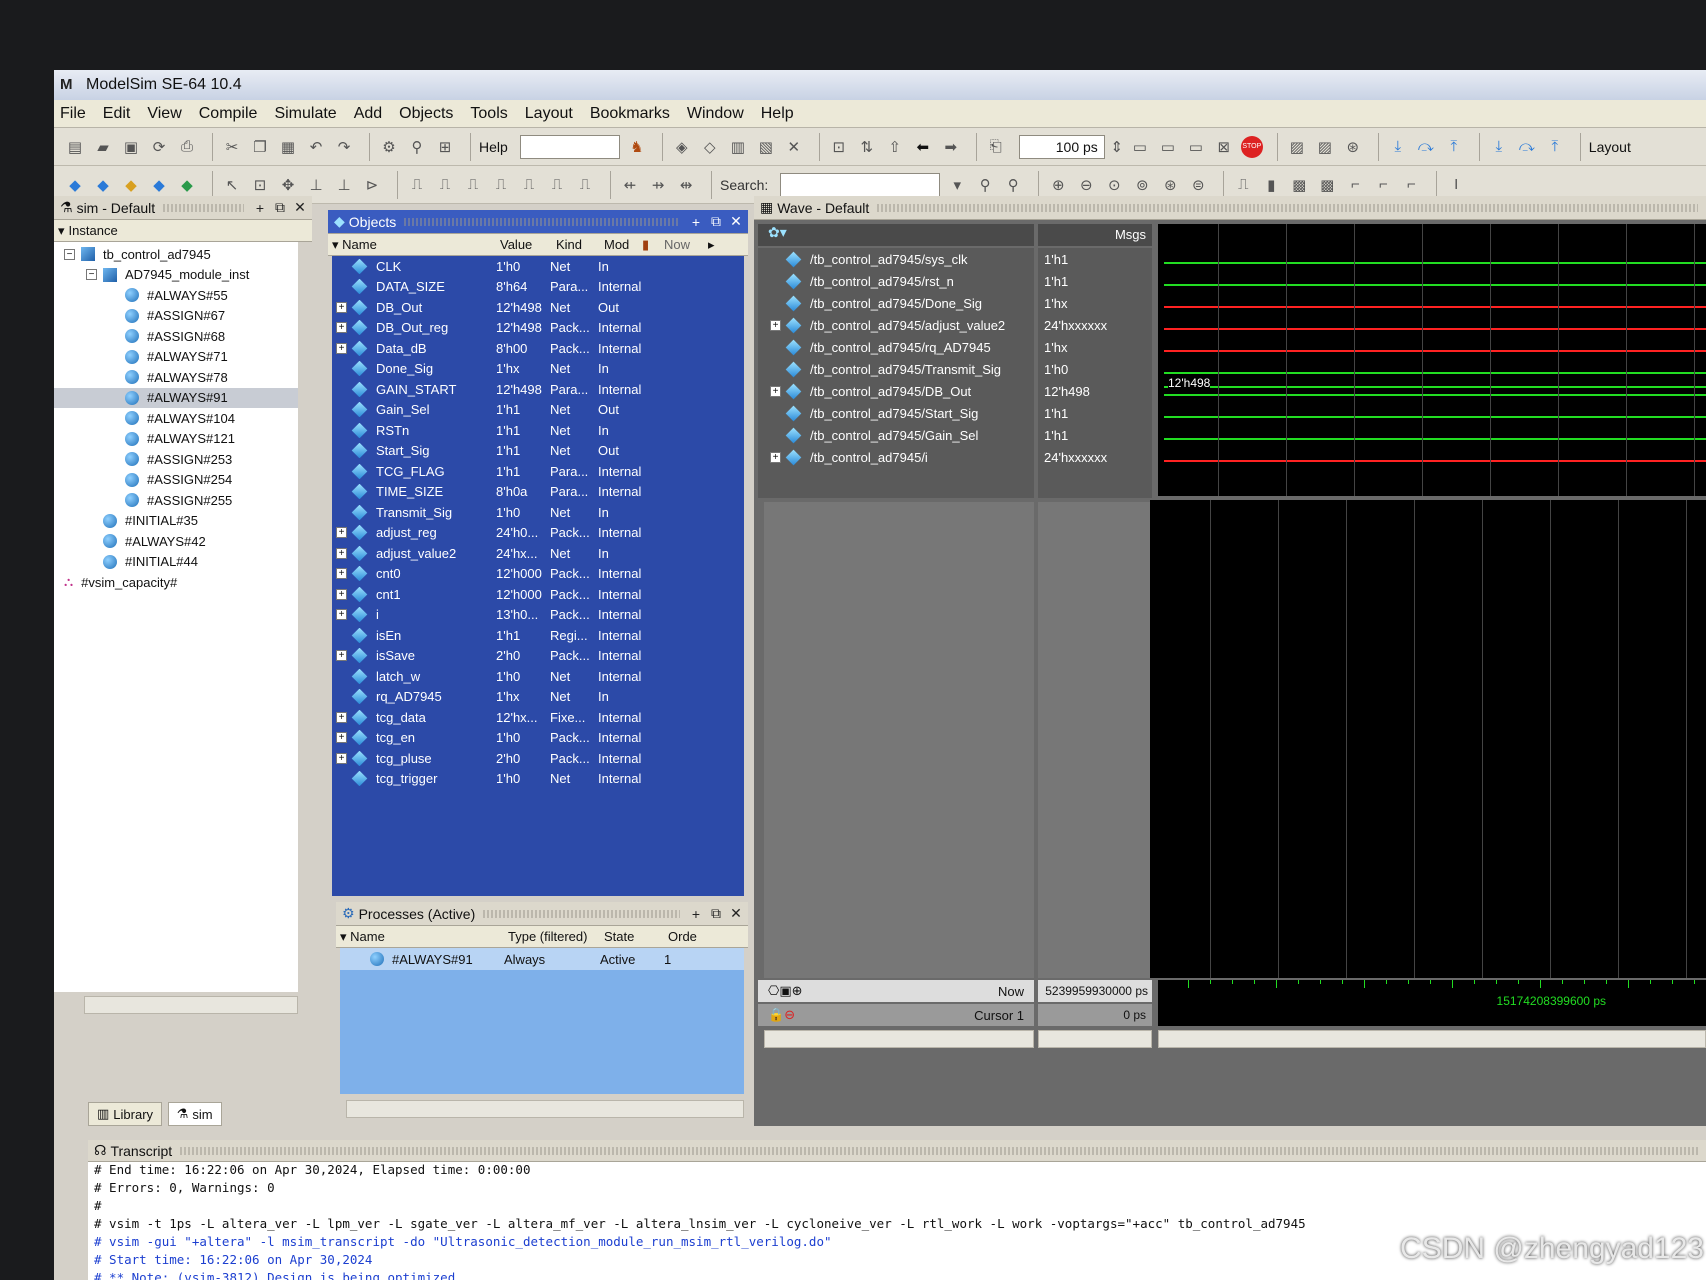 This screenshot has height=1280, width=1706. What do you see at coordinates (1095, 1039) in the screenshot?
I see `values-scrollbar` at bounding box center [1095, 1039].